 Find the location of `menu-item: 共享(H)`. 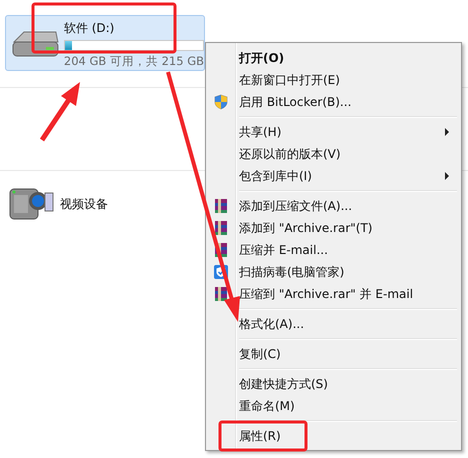

menu-item: 共享(H) is located at coordinates (333, 132).